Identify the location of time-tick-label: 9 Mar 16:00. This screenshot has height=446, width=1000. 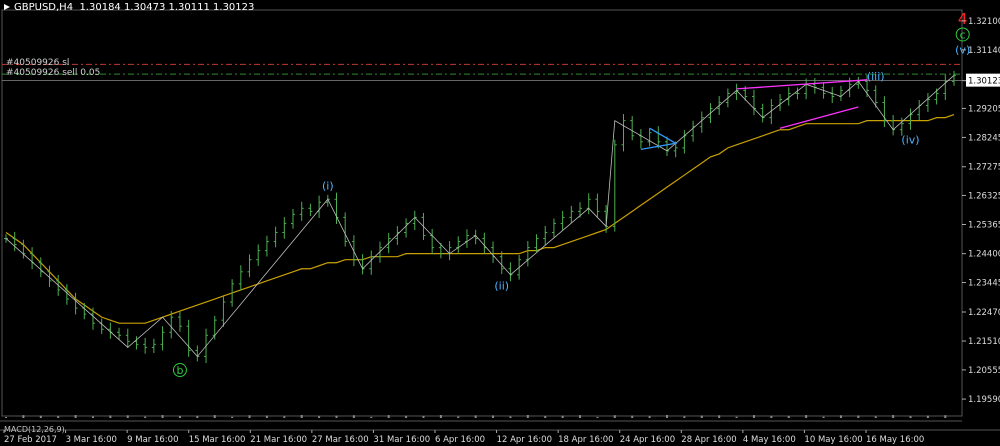
(152, 440).